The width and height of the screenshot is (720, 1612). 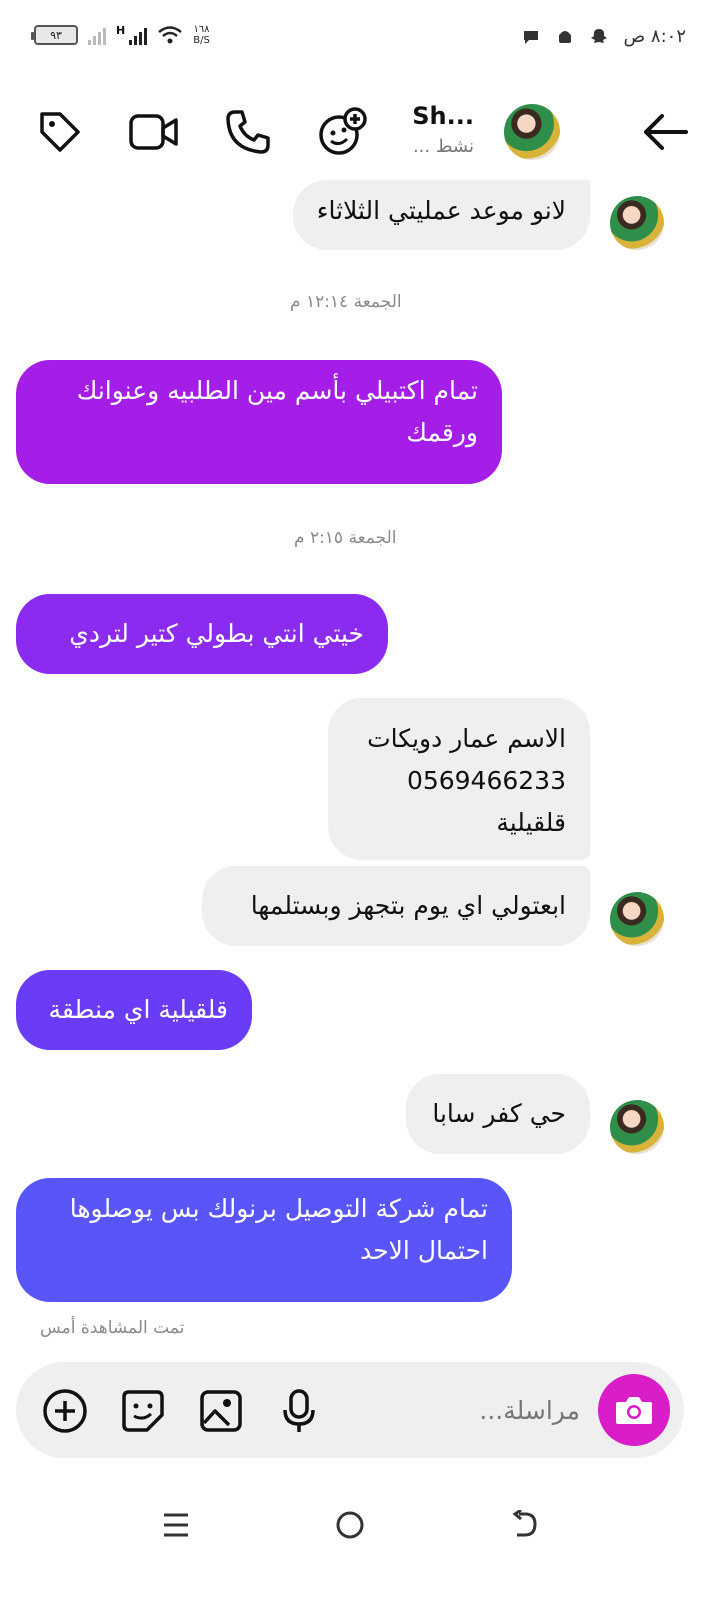 I want to click on message-incoming: لانو موعد عمليتي الثلاثاء, so click(x=441, y=215).